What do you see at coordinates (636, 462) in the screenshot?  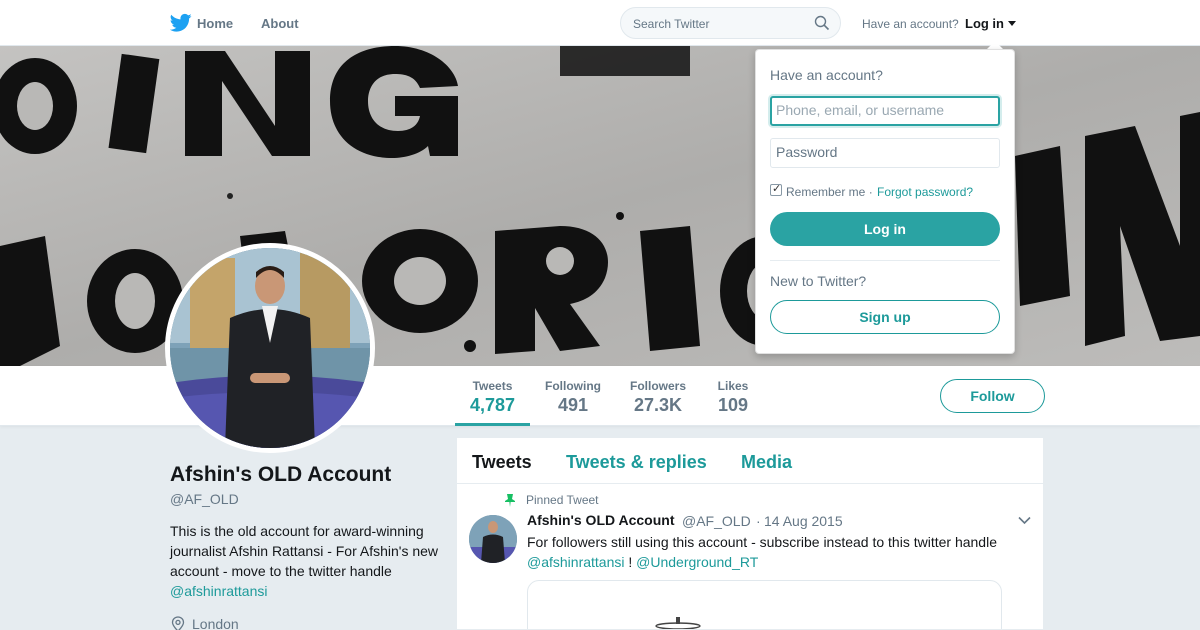 I see `tab-tweets-replies: Tweets & replies` at bounding box center [636, 462].